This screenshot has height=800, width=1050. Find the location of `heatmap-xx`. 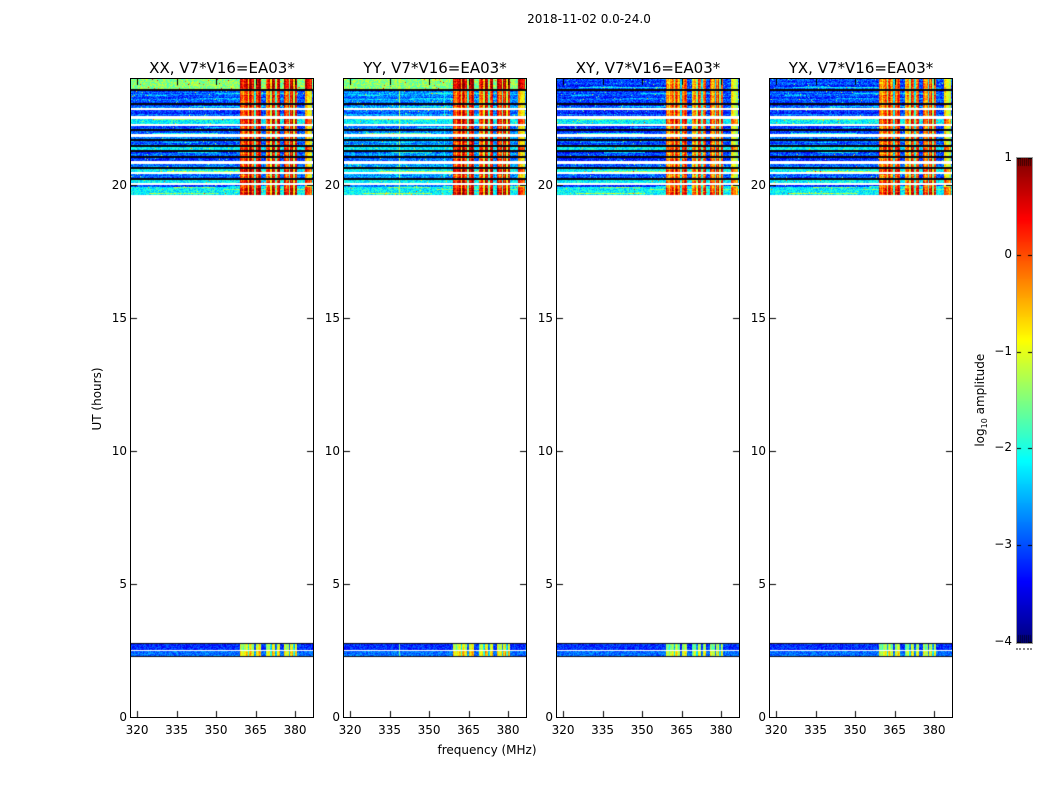

heatmap-xx is located at coordinates (222, 398).